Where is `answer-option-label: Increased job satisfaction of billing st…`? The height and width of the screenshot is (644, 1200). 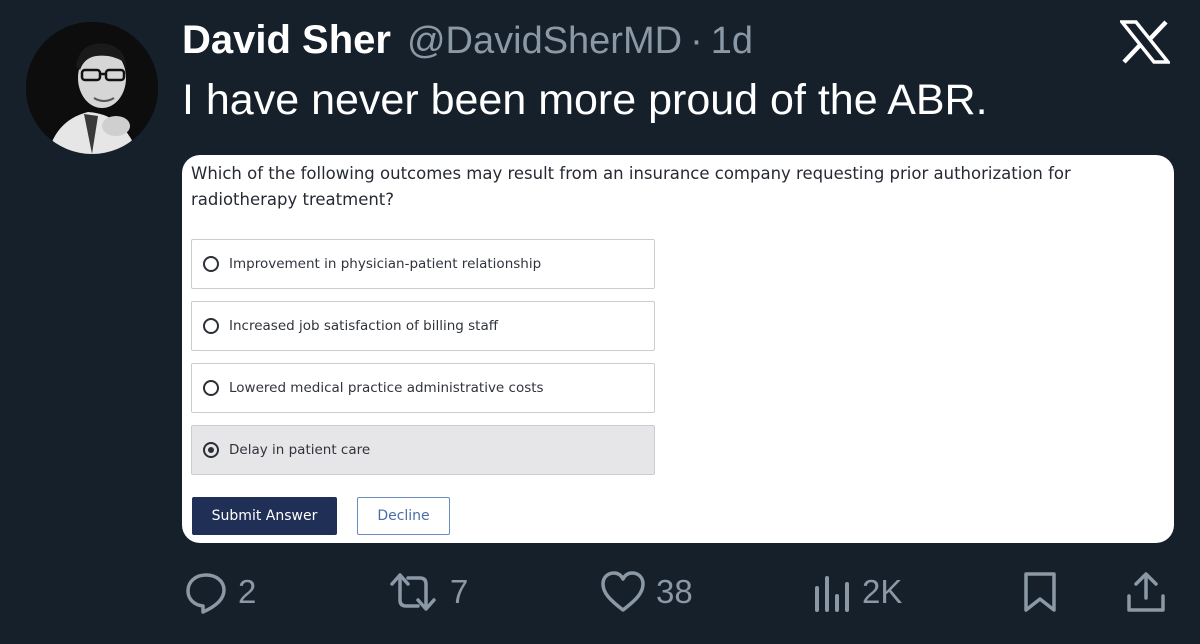
answer-option-label: Increased job satisfaction of billing st… is located at coordinates (364, 326).